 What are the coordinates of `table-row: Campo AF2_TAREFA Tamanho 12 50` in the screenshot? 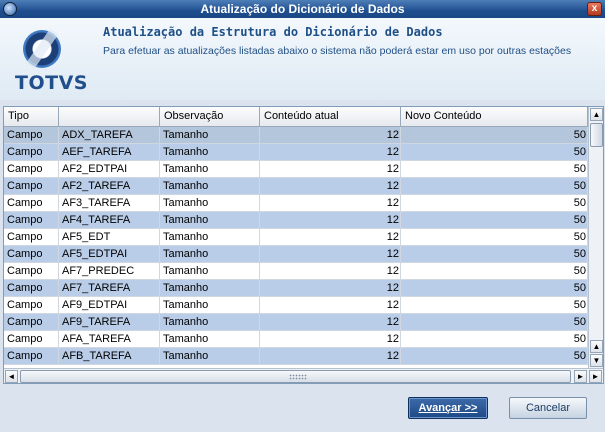 It's located at (296, 186).